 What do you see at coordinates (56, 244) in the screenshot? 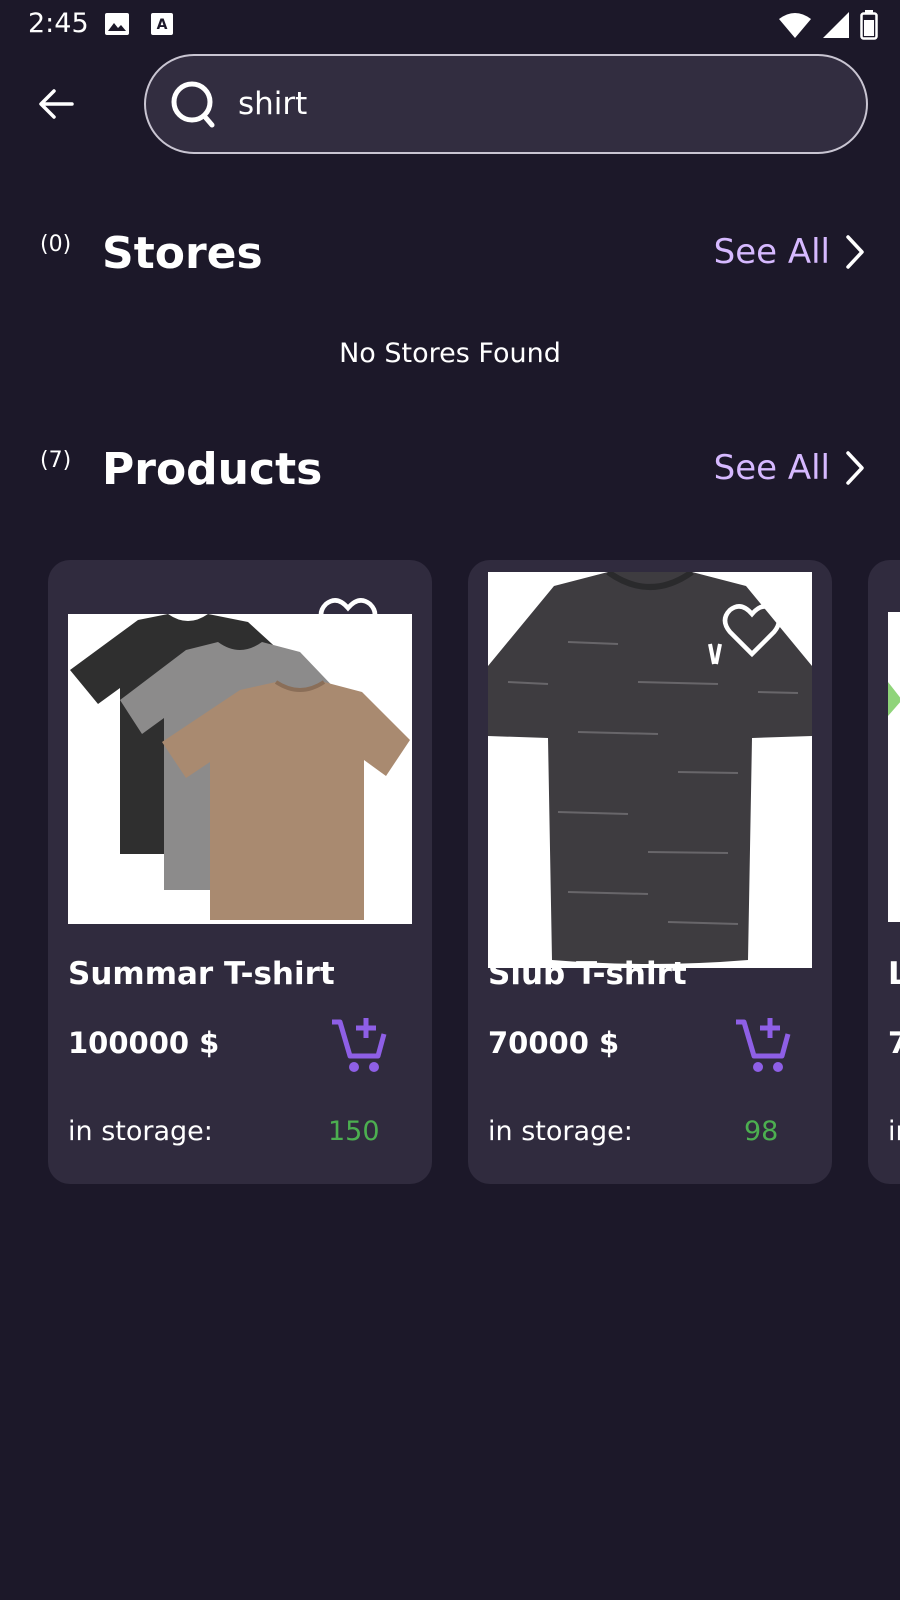
I see `stores-count: (0)` at bounding box center [56, 244].